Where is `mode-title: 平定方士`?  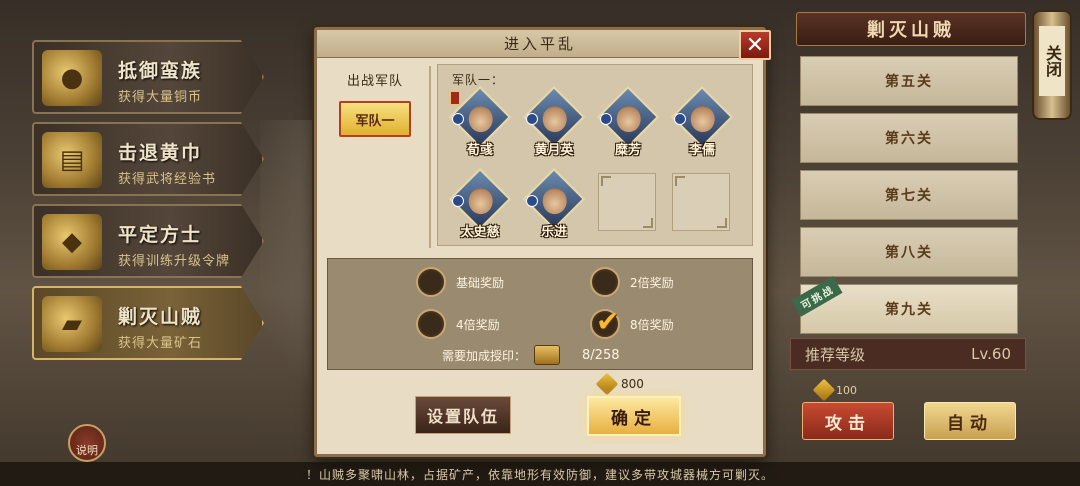 mode-title: 平定方士 is located at coordinates (160, 235).